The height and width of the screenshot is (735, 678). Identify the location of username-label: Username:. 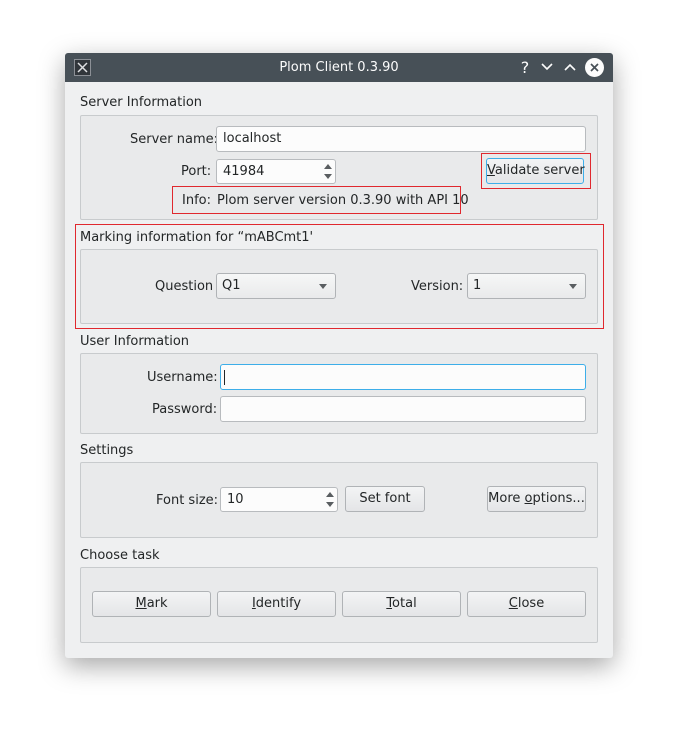
(182, 377).